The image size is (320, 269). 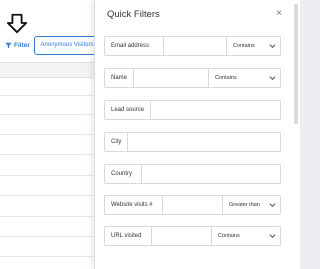 I want to click on name-input, so click(x=170, y=78).